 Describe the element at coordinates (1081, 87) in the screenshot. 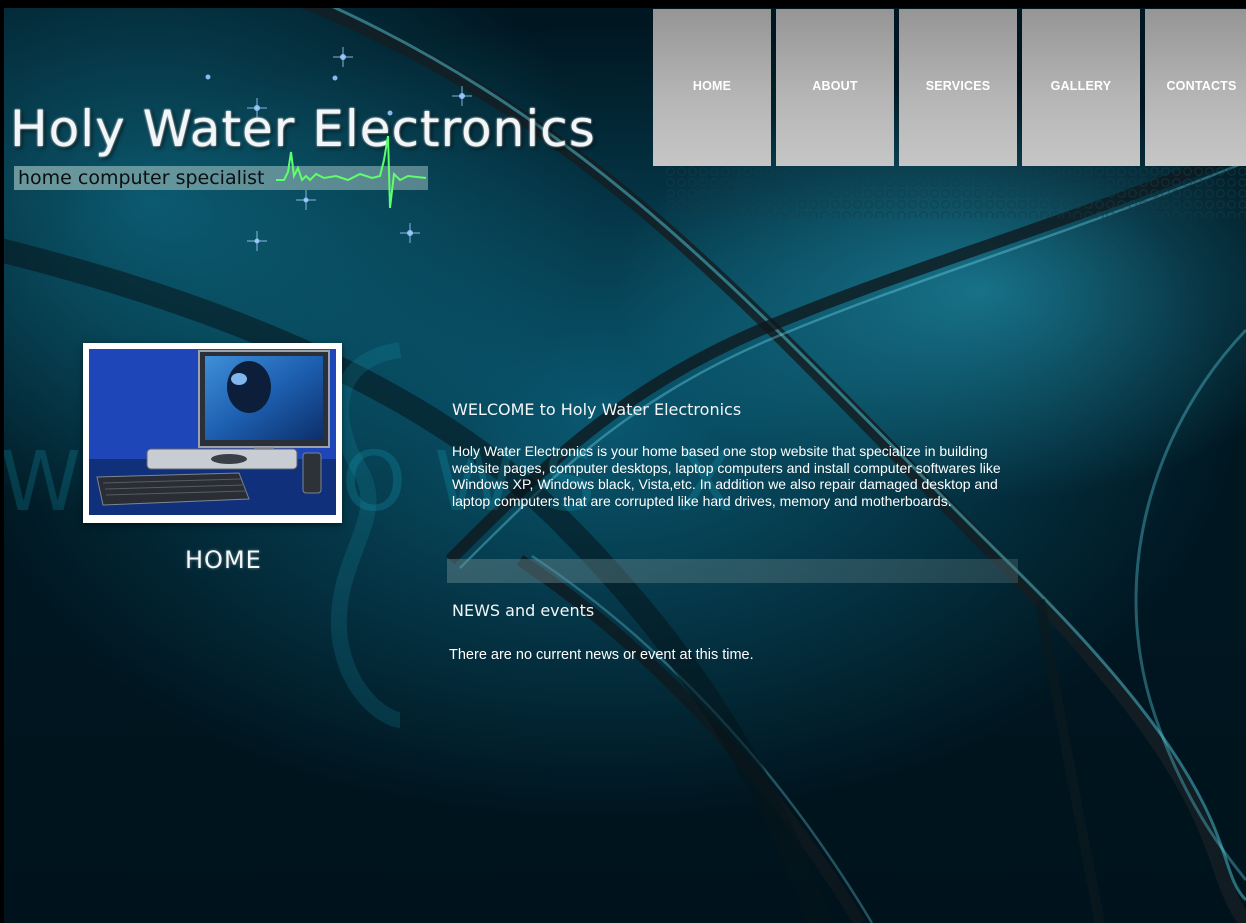

I see `nav-gallery: GALLERY` at that location.